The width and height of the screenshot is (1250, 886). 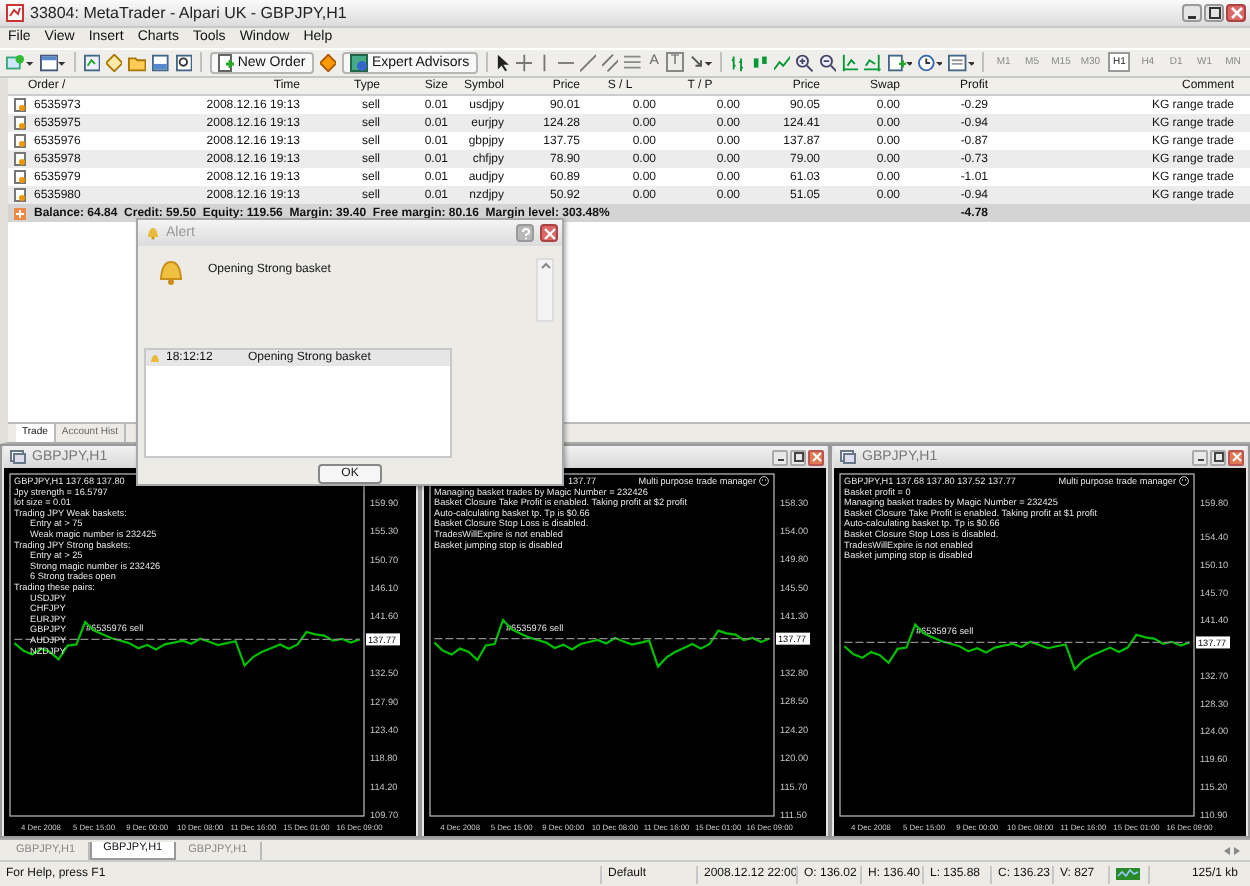 I want to click on trend-line-icon, so click(x=588, y=62).